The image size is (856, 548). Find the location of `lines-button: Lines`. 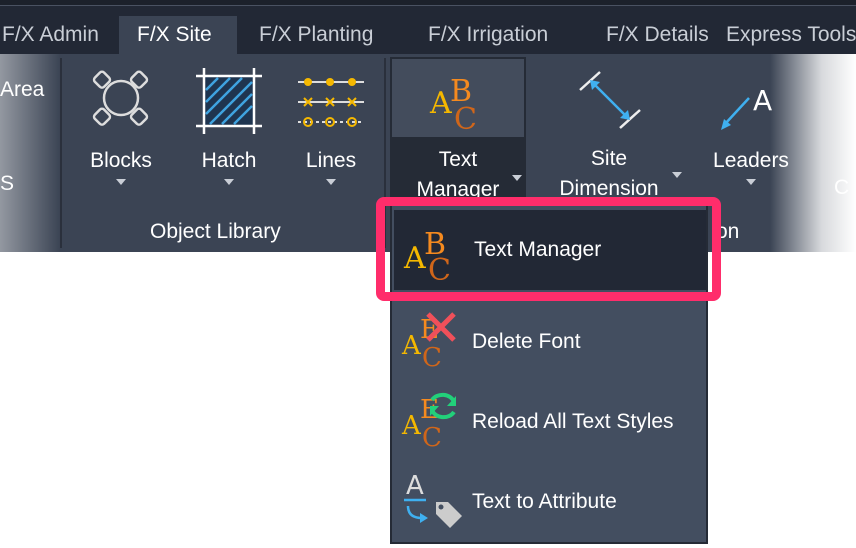

lines-button: Lines is located at coordinates (331, 134).